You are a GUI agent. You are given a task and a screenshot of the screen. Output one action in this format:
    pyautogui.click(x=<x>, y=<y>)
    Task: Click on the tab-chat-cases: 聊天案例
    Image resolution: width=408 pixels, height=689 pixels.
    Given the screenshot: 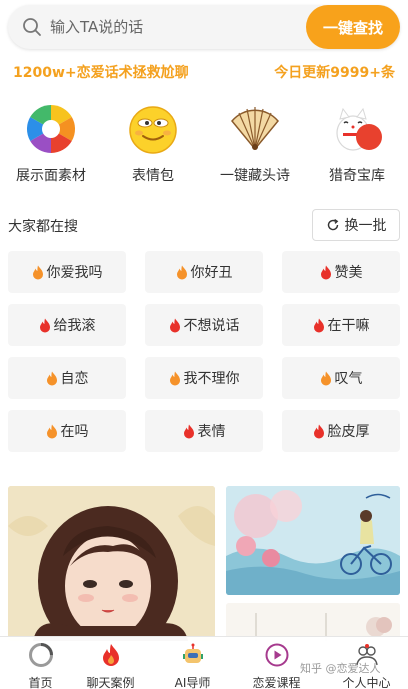 What is the action you would take?
    pyautogui.click(x=110, y=663)
    